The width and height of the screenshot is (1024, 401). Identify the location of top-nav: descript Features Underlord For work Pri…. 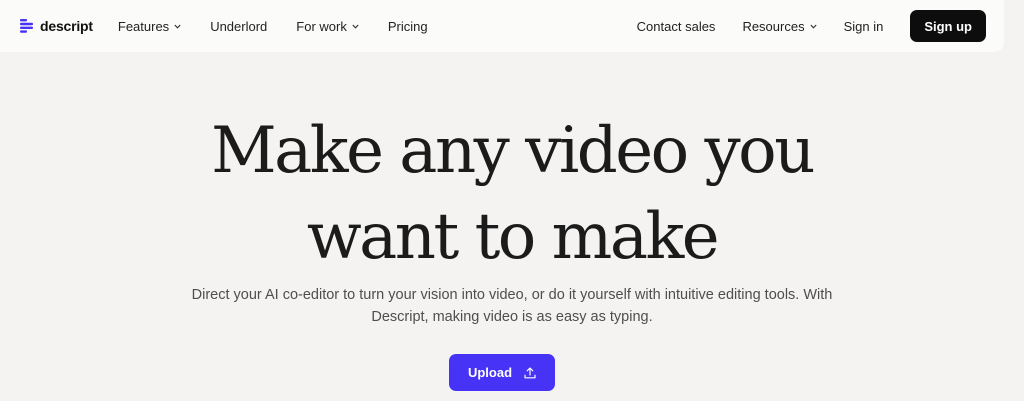
(502, 26).